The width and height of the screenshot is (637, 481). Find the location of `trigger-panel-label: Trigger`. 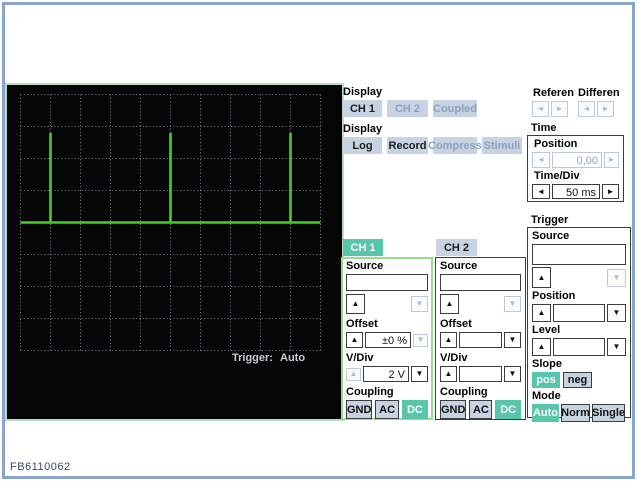

trigger-panel-label: Trigger is located at coordinates (550, 220).